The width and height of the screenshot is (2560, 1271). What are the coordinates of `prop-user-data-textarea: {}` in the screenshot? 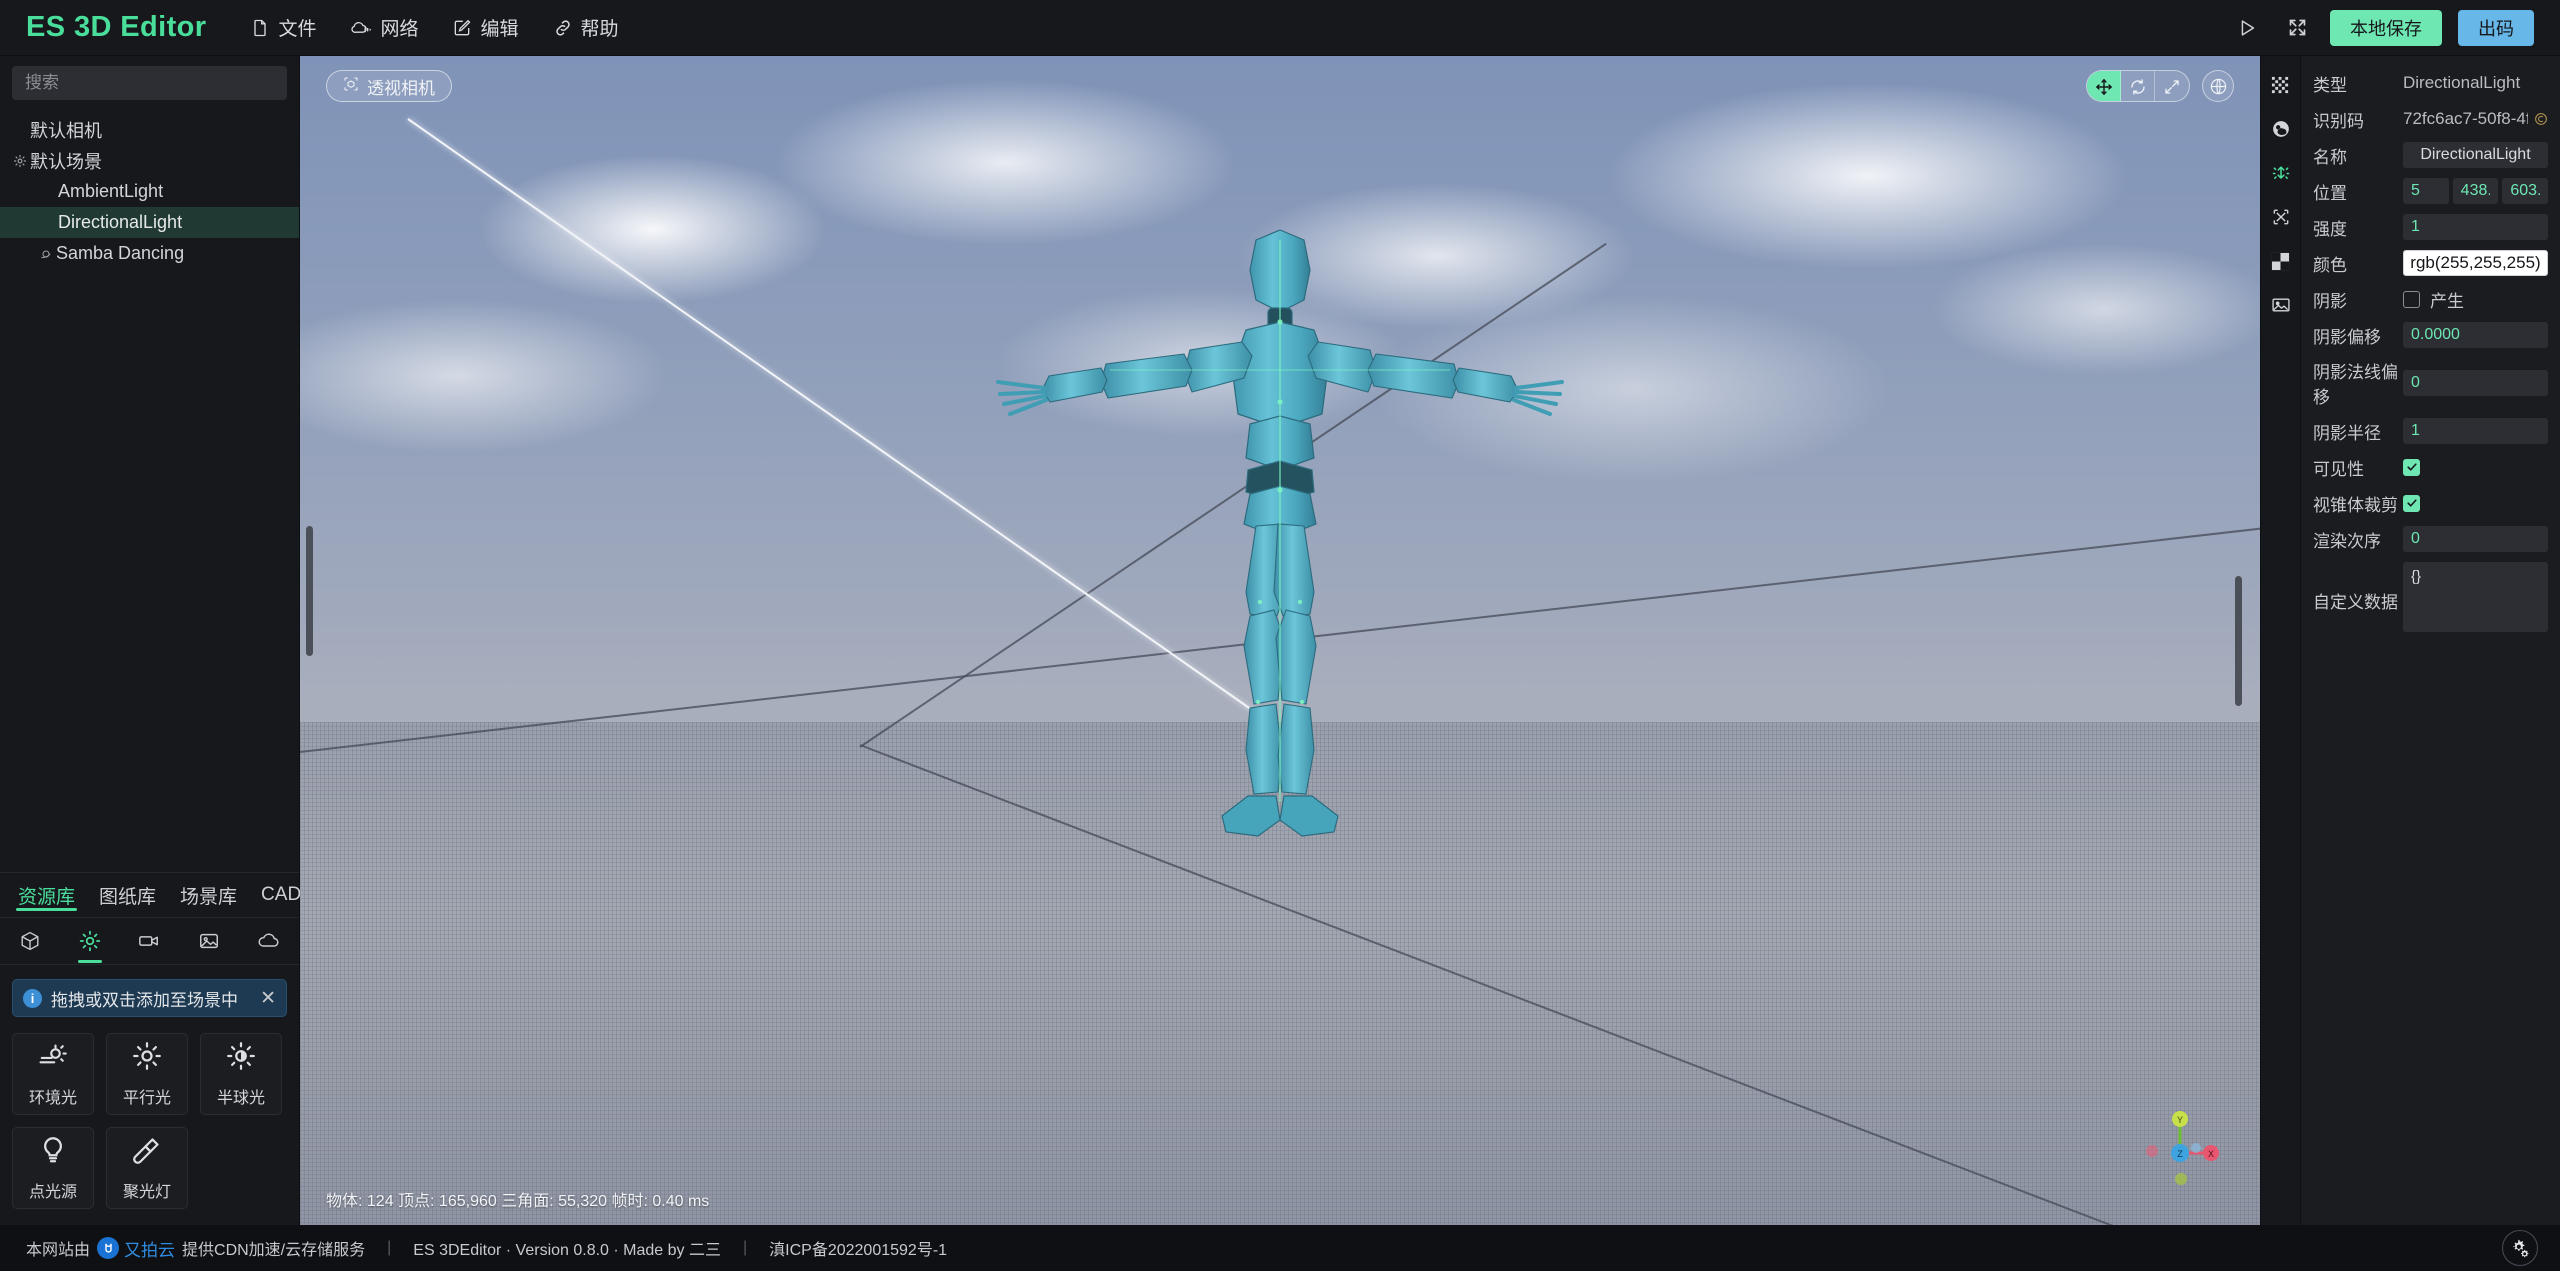 It's located at (2475, 597).